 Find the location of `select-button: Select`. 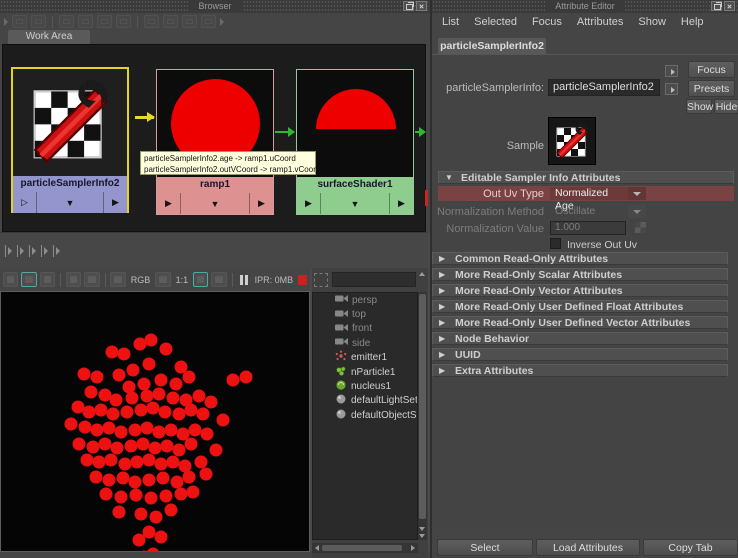

select-button: Select is located at coordinates (485, 547).